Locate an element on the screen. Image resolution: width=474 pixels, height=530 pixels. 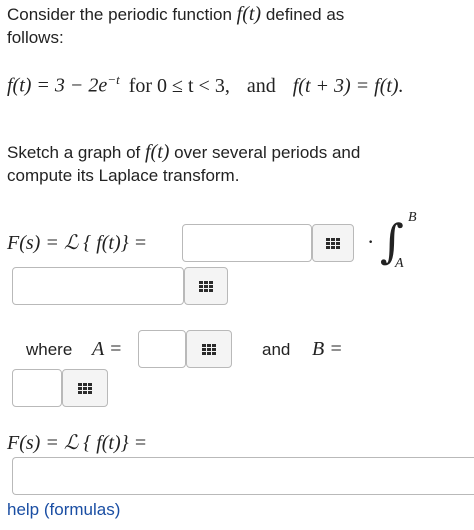
definition-and: and is located at coordinates (261, 85).